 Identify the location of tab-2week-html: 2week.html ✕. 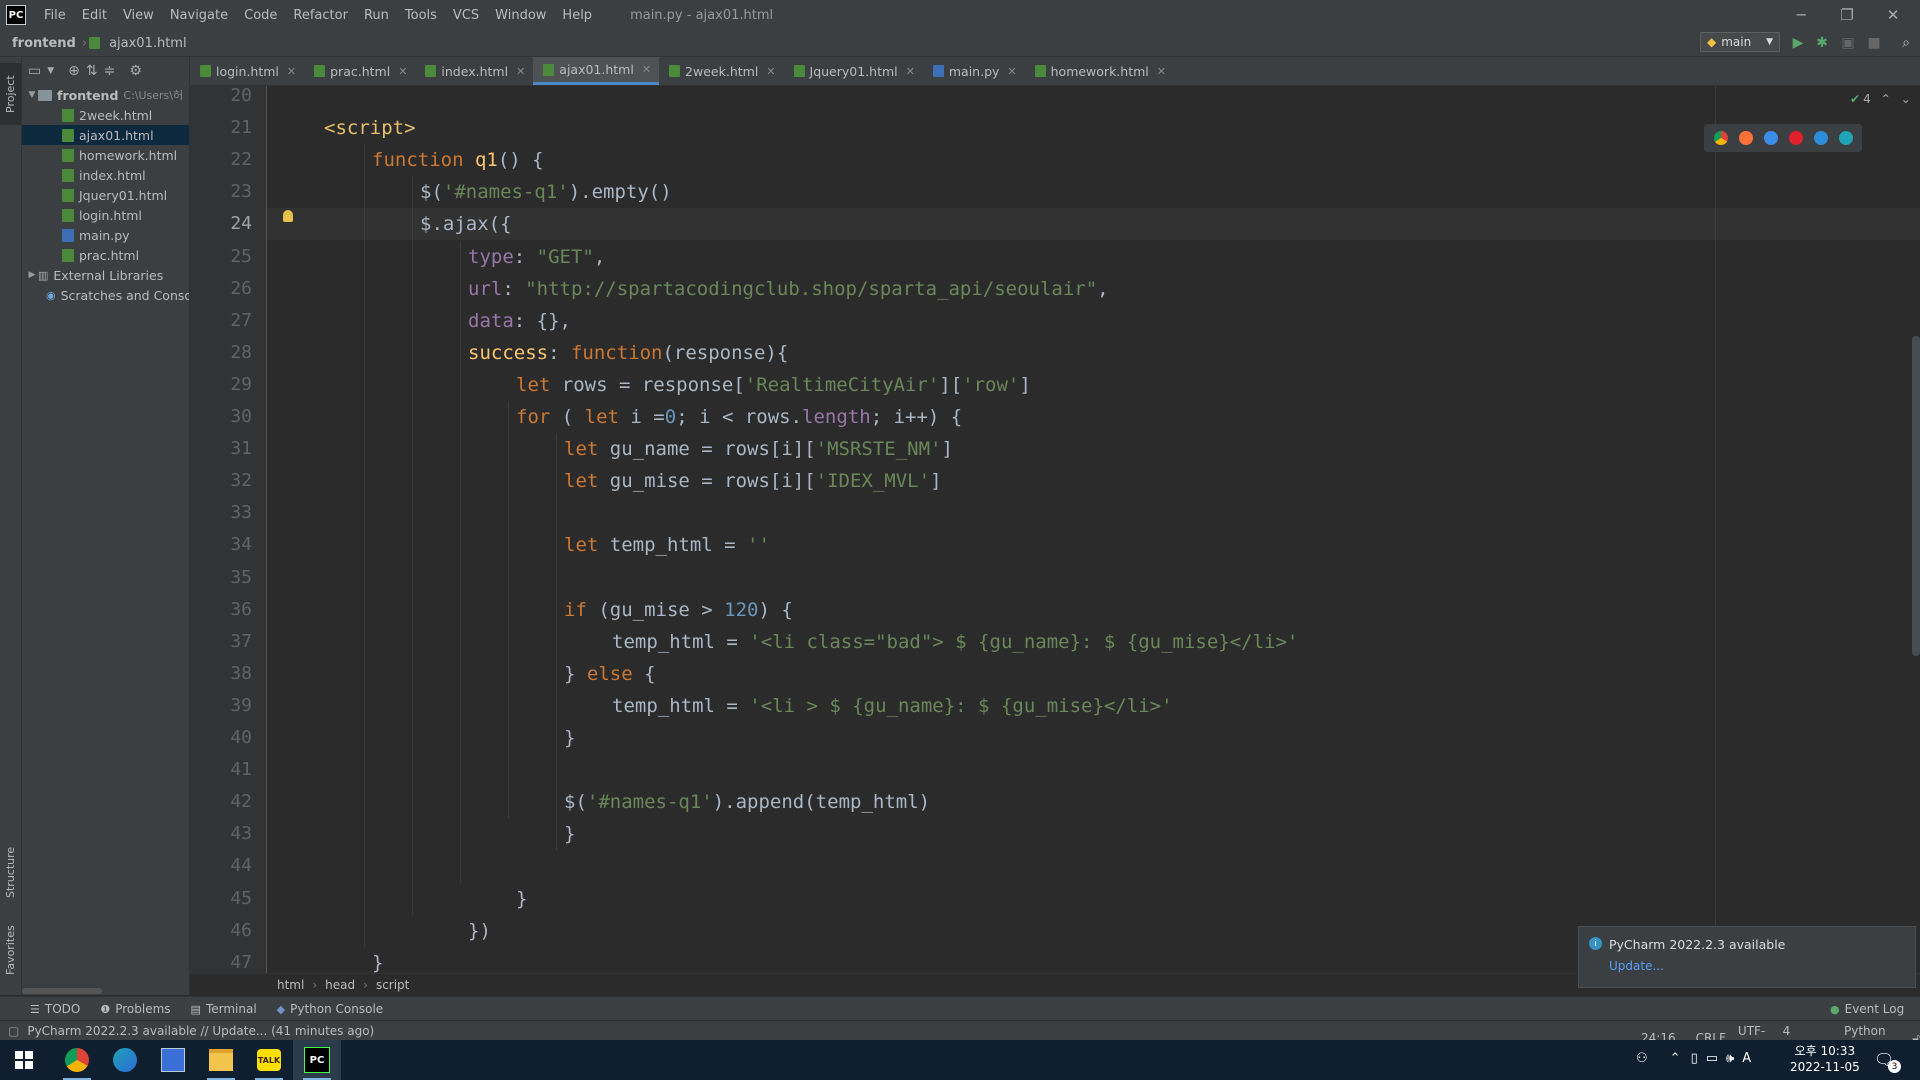
(721, 71).